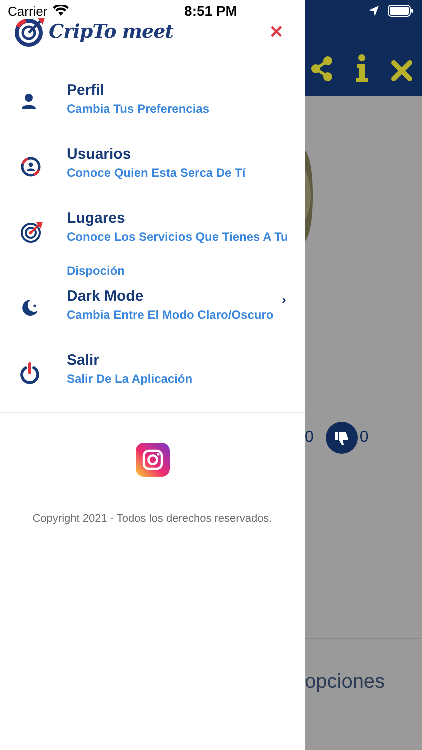 The width and height of the screenshot is (422, 750). Describe the element at coordinates (30, 32) in the screenshot. I see `logo-icon` at that location.